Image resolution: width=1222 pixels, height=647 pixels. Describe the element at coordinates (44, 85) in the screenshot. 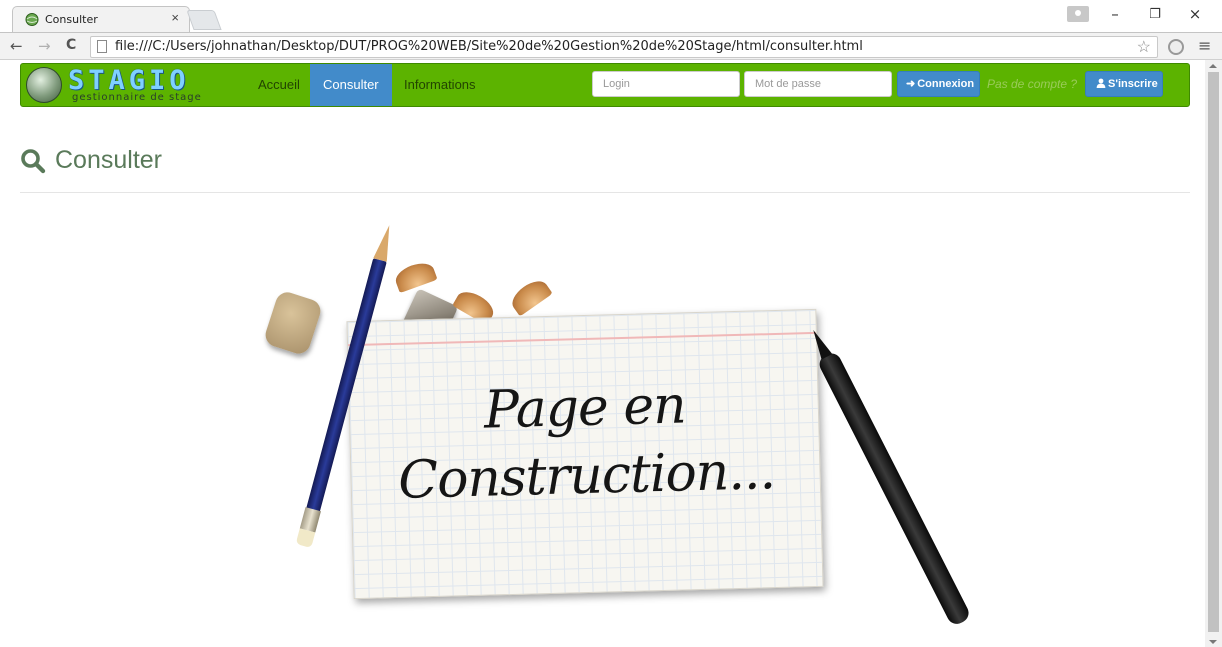

I see `globe-logo-icon` at that location.